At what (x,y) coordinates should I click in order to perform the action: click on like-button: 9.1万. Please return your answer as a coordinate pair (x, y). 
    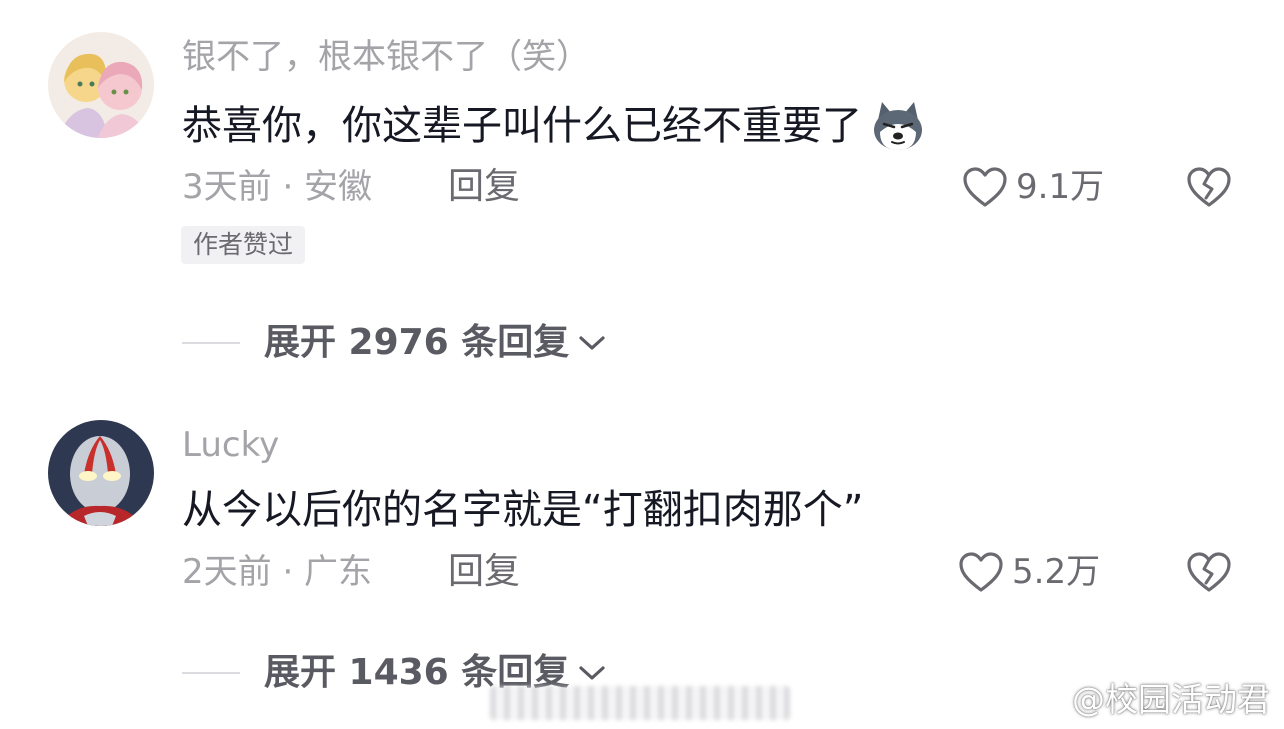
    Looking at the image, I should click on (1033, 187).